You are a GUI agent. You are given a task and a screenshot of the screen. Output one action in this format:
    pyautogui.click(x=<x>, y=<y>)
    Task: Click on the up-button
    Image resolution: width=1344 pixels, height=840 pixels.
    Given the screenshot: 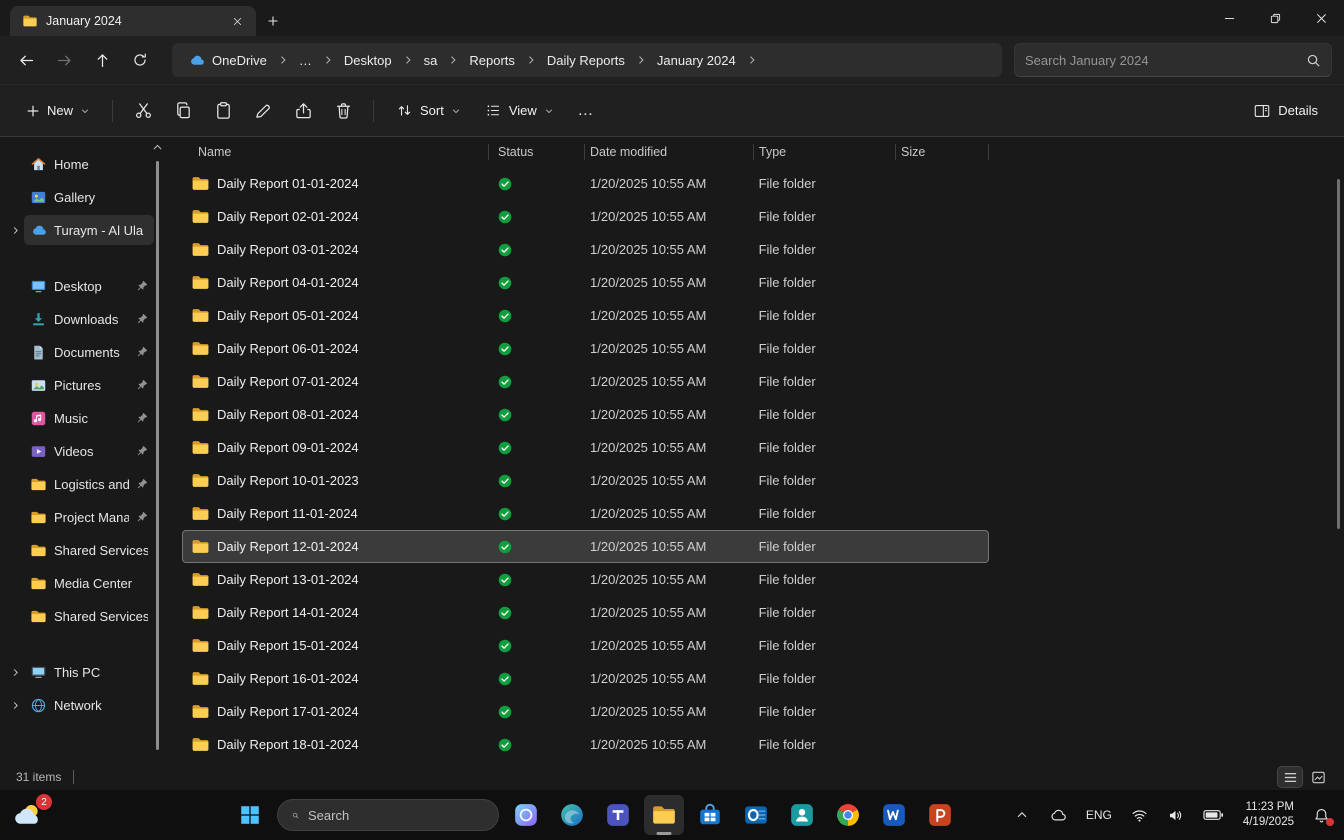 What is the action you would take?
    pyautogui.click(x=102, y=60)
    